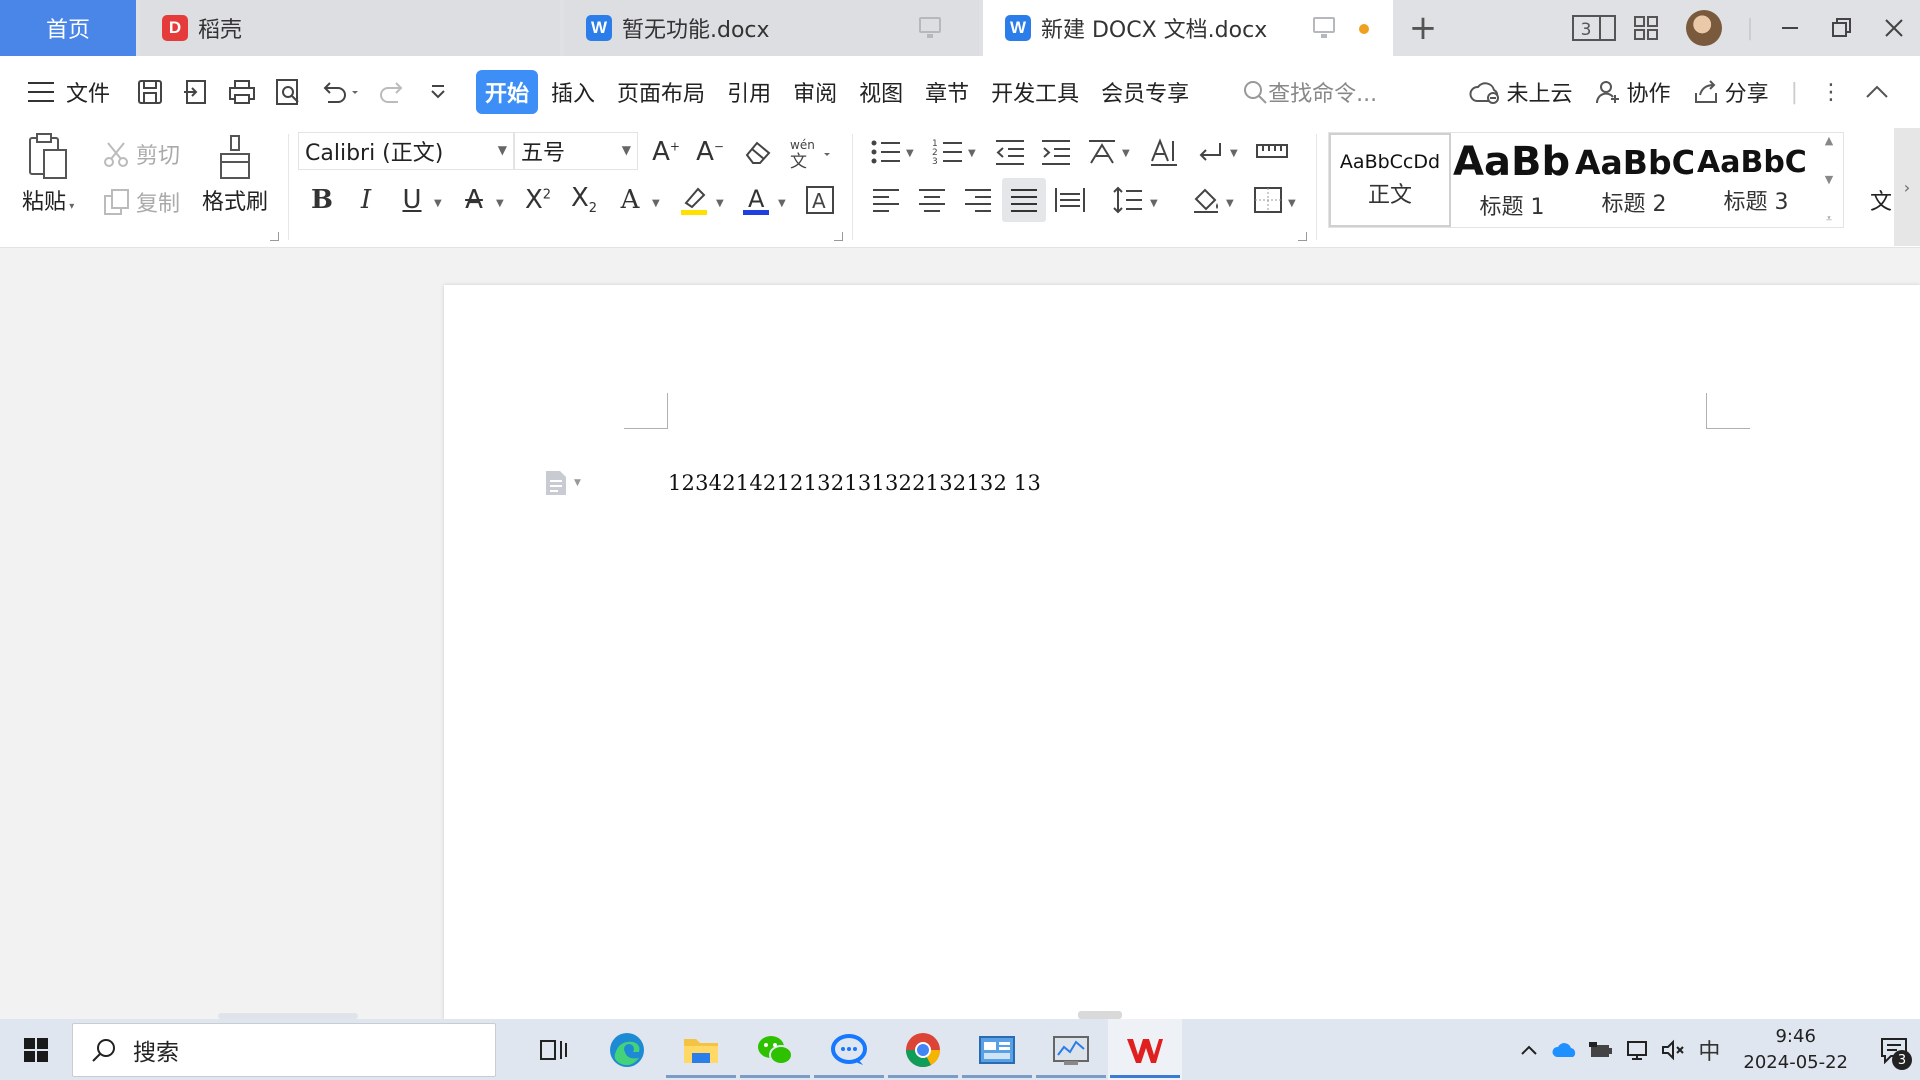  I want to click on apps-grid-button, so click(1646, 28).